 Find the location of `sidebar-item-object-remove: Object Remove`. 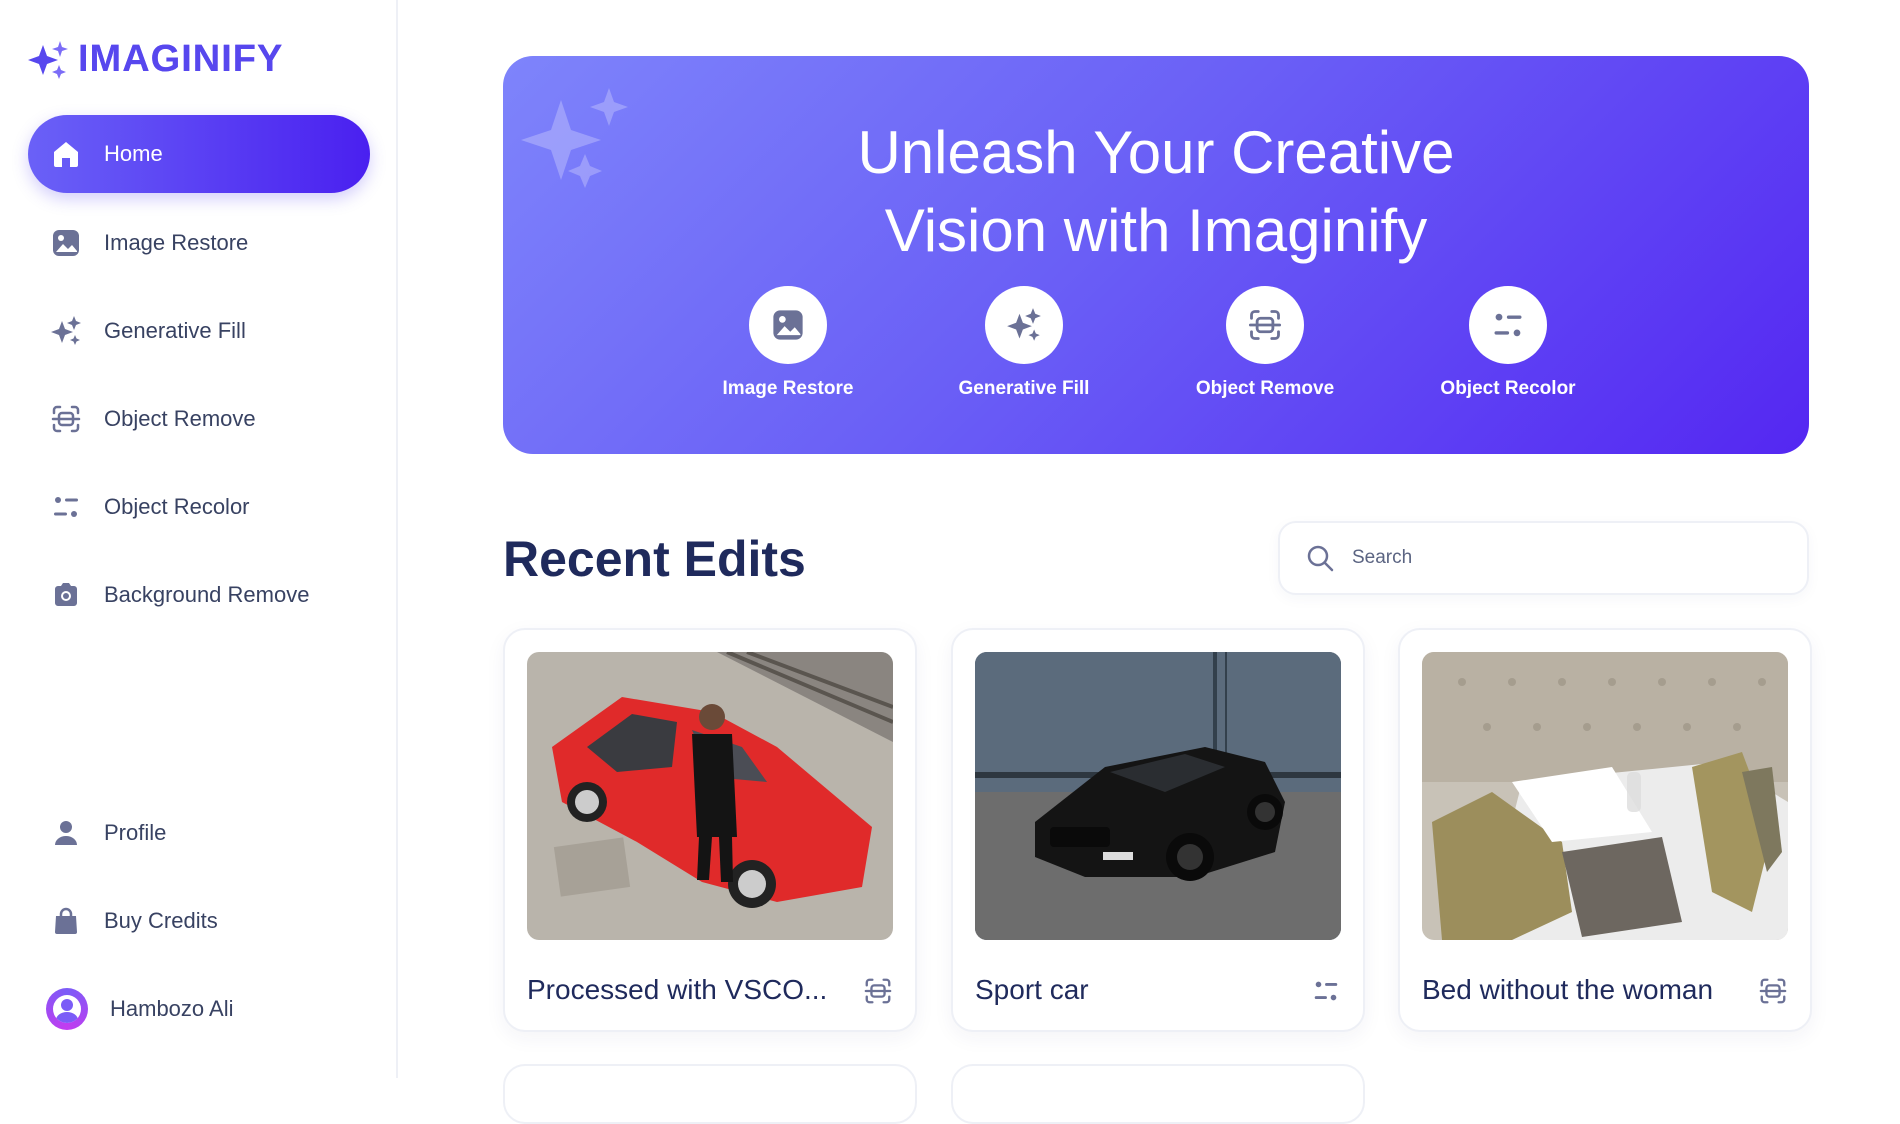

sidebar-item-object-remove: Object Remove is located at coordinates (199, 419).